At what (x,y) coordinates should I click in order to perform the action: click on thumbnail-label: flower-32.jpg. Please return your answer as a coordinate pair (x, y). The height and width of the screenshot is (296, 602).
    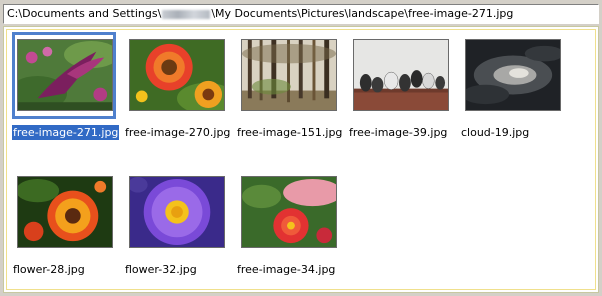
    Looking at the image, I should click on (161, 269).